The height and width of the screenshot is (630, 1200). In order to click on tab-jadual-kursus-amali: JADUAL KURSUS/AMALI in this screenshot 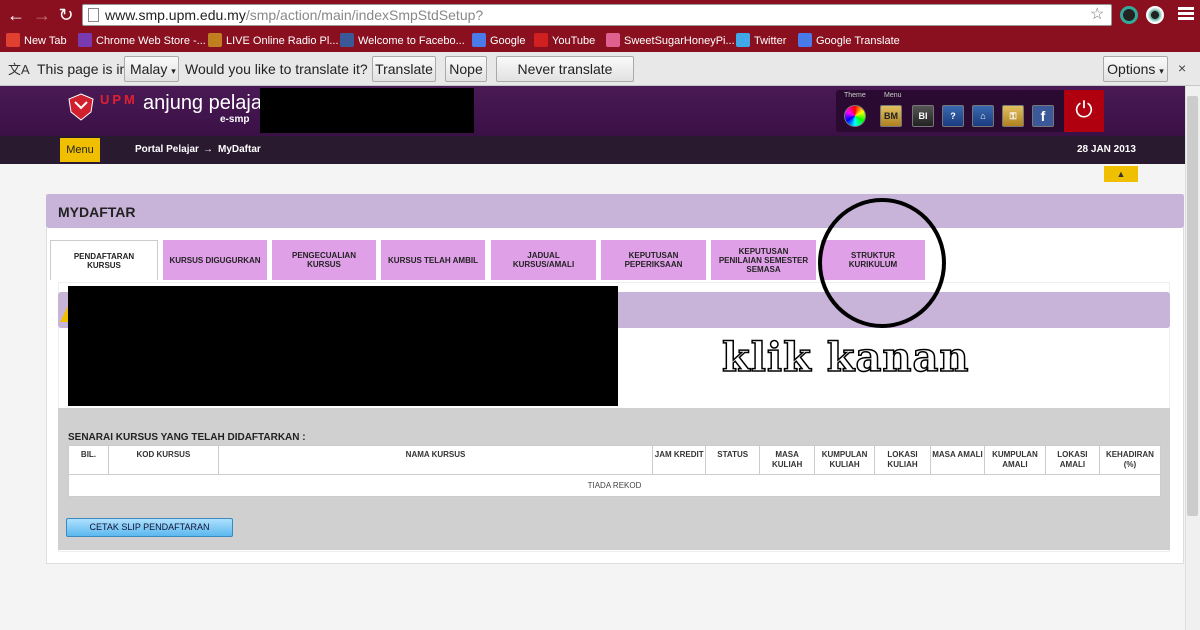, I will do `click(543, 260)`.